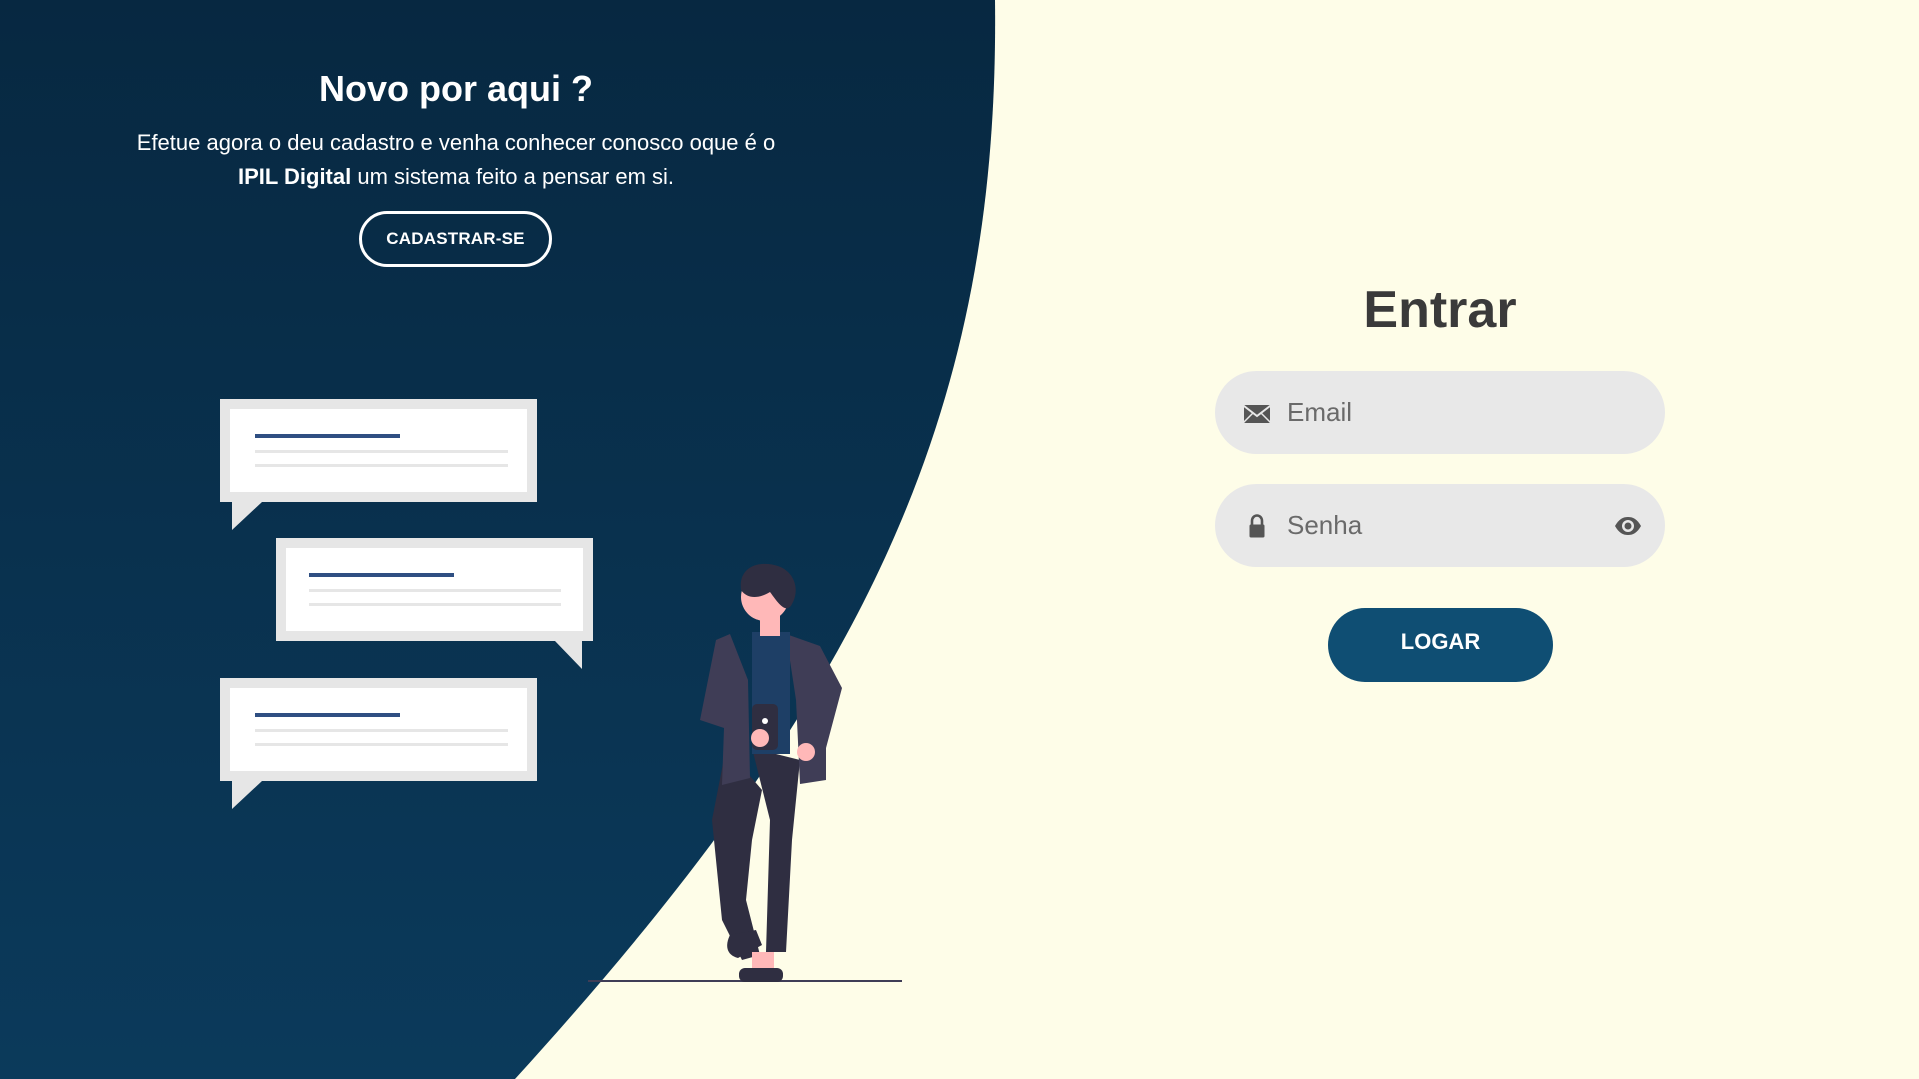 The height and width of the screenshot is (1079, 1919). Describe the element at coordinates (1437, 525) in the screenshot. I see `password-input` at that location.